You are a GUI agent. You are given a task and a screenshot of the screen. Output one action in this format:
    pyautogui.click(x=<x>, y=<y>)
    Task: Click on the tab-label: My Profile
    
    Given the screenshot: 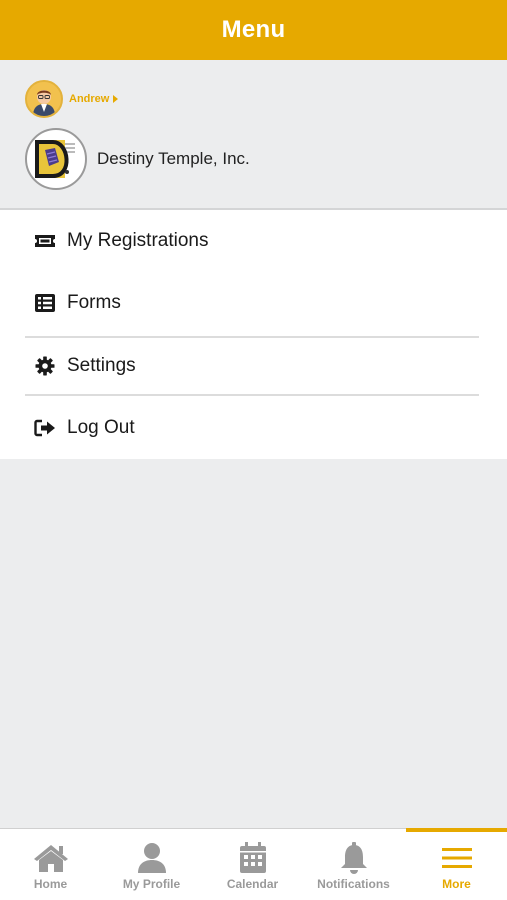 What is the action you would take?
    pyautogui.click(x=151, y=884)
    